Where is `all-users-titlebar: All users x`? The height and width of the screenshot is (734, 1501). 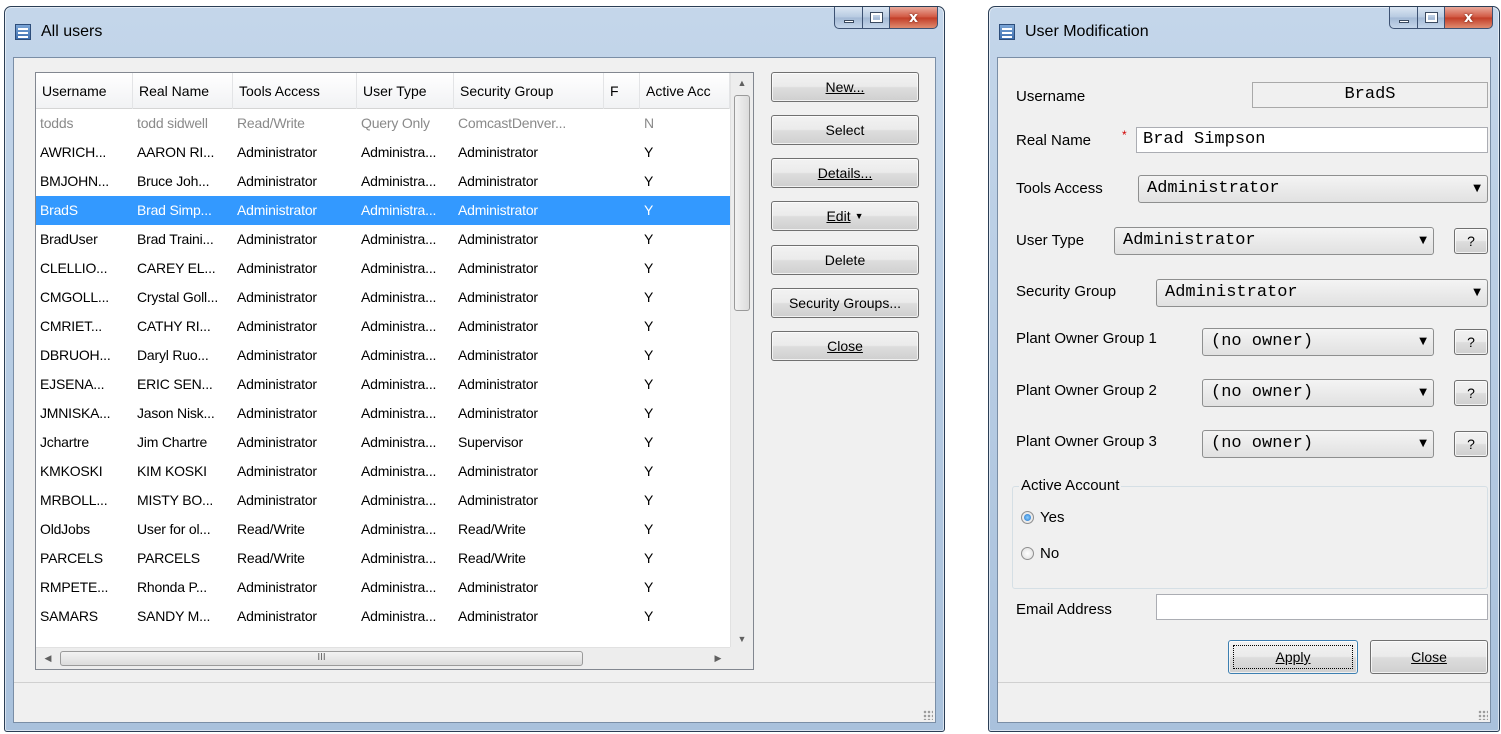
all-users-titlebar: All users x is located at coordinates (474, 32).